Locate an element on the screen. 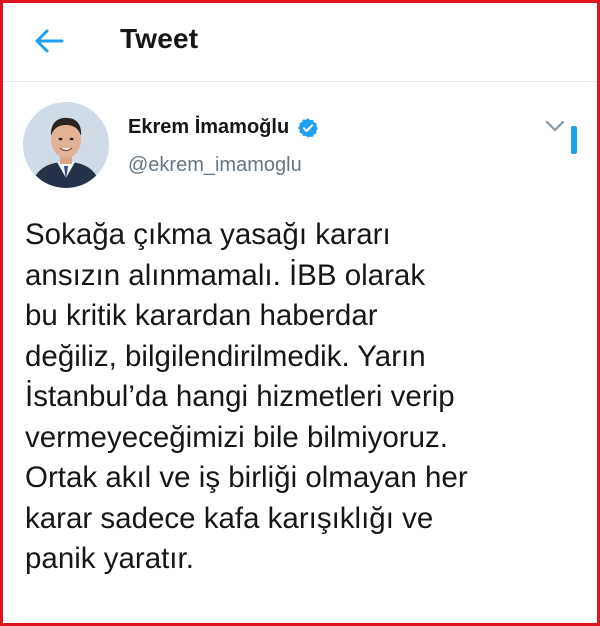 Image resolution: width=600 pixels, height=626 pixels. author-display-name: Ekrem İmamoğlu is located at coordinates (208, 127).